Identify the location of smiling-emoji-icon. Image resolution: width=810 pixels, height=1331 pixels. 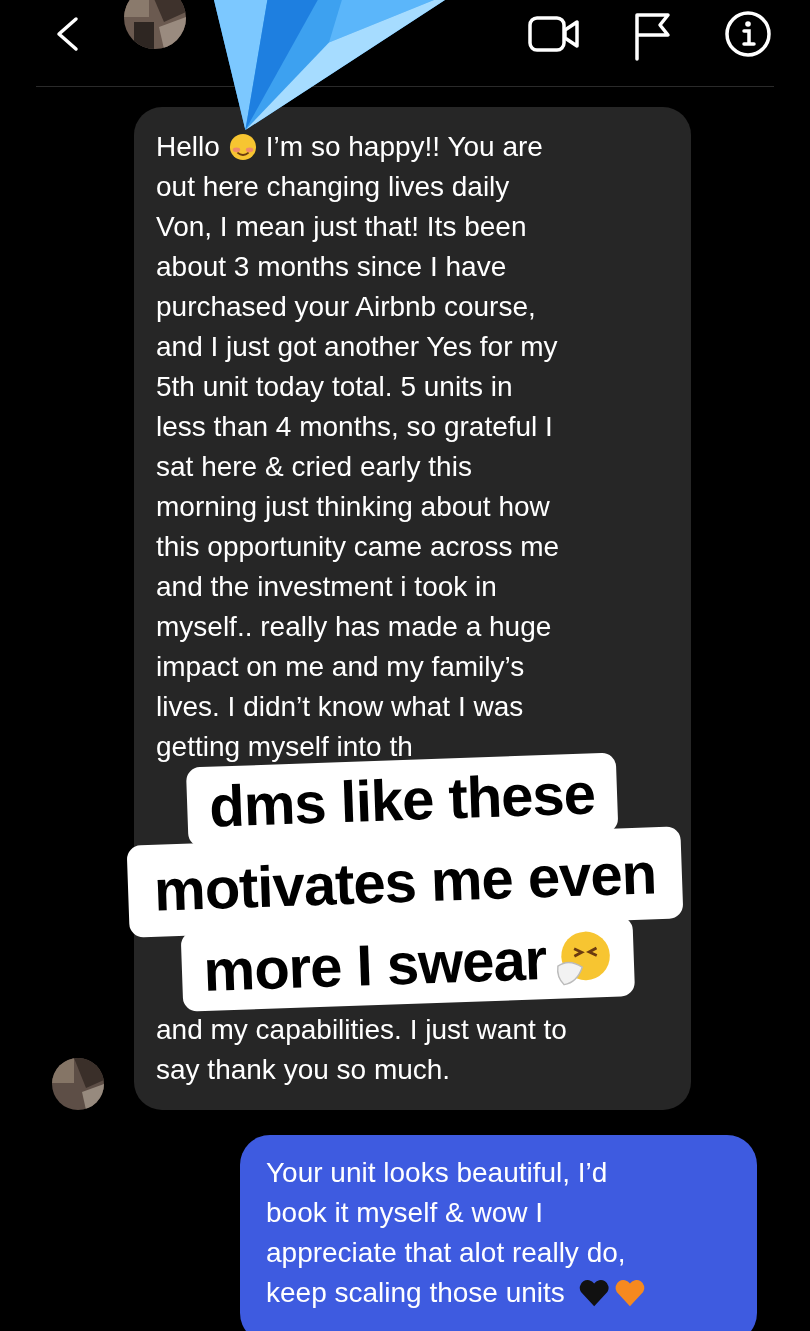
(242, 147).